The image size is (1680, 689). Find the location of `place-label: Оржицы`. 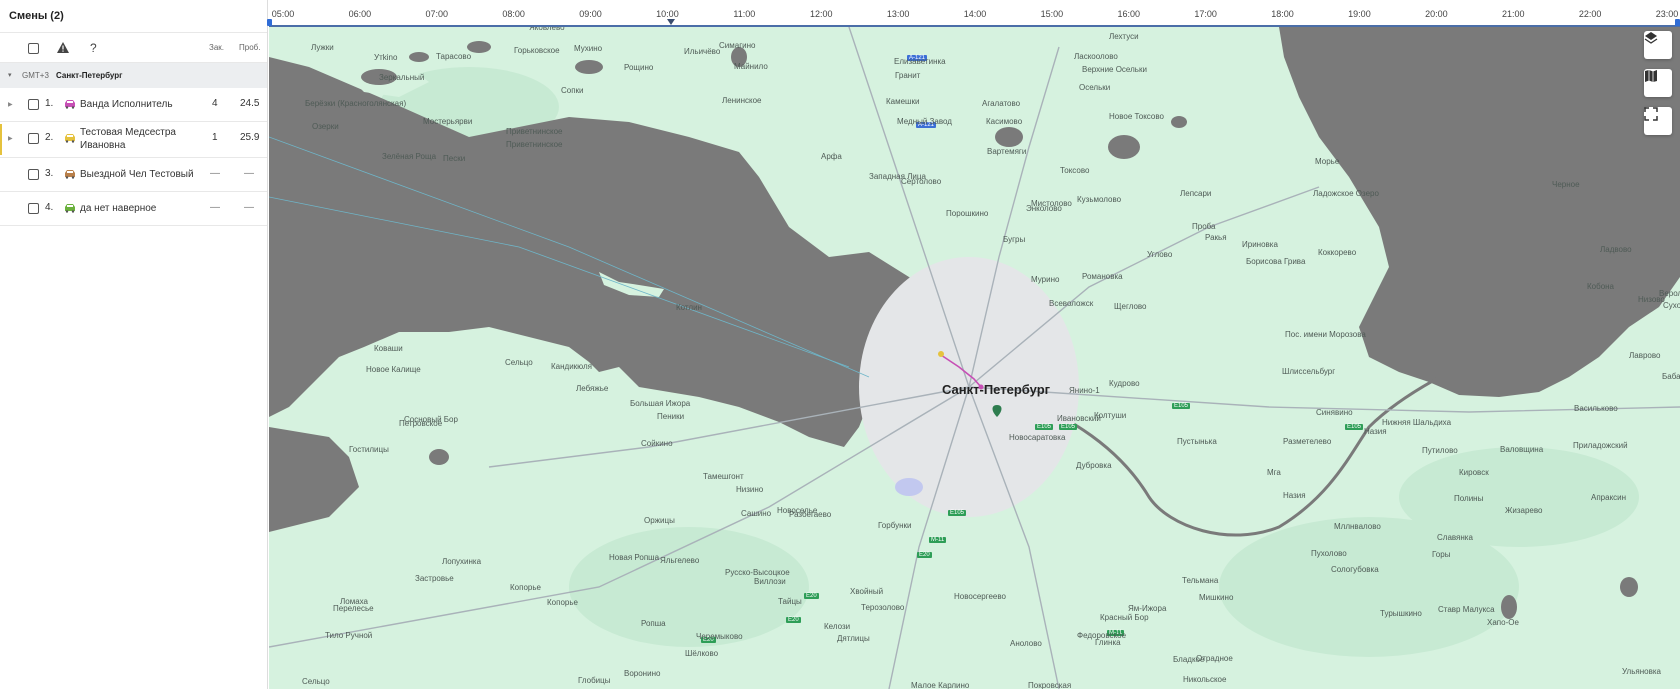

place-label: Оржицы is located at coordinates (659, 520).